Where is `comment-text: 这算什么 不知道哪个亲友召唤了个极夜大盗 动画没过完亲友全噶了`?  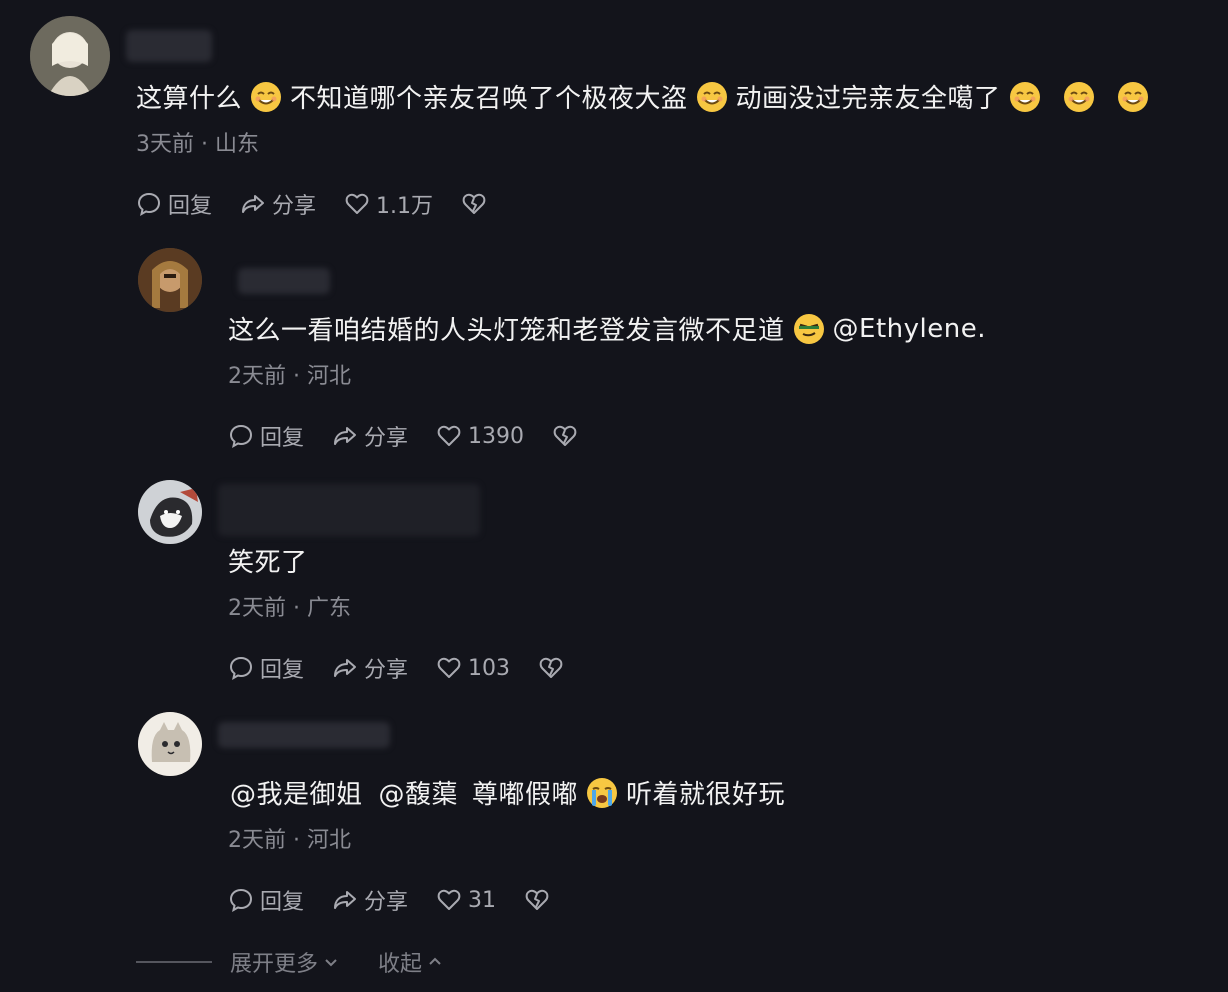 comment-text: 这算什么 不知道哪个亲友召唤了个极夜大盗 动画没过完亲友全噶了 is located at coordinates (646, 96).